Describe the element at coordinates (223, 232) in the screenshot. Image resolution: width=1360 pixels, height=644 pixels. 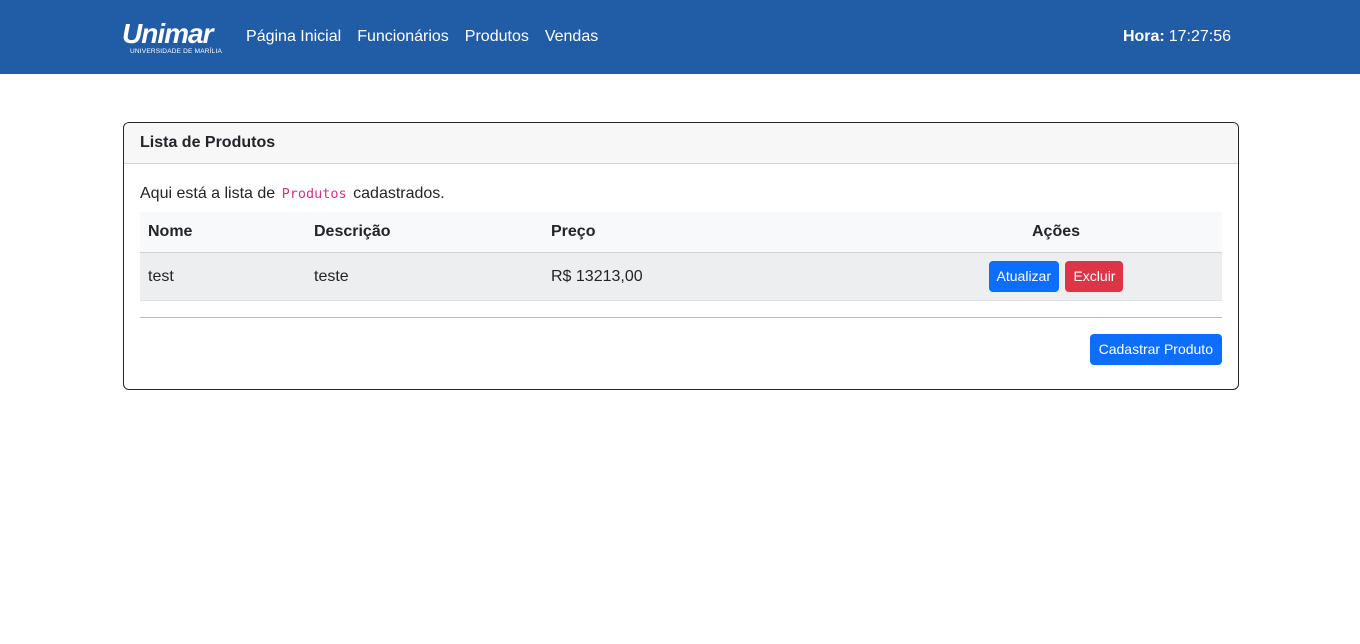
I see `header-nome: Nome` at that location.